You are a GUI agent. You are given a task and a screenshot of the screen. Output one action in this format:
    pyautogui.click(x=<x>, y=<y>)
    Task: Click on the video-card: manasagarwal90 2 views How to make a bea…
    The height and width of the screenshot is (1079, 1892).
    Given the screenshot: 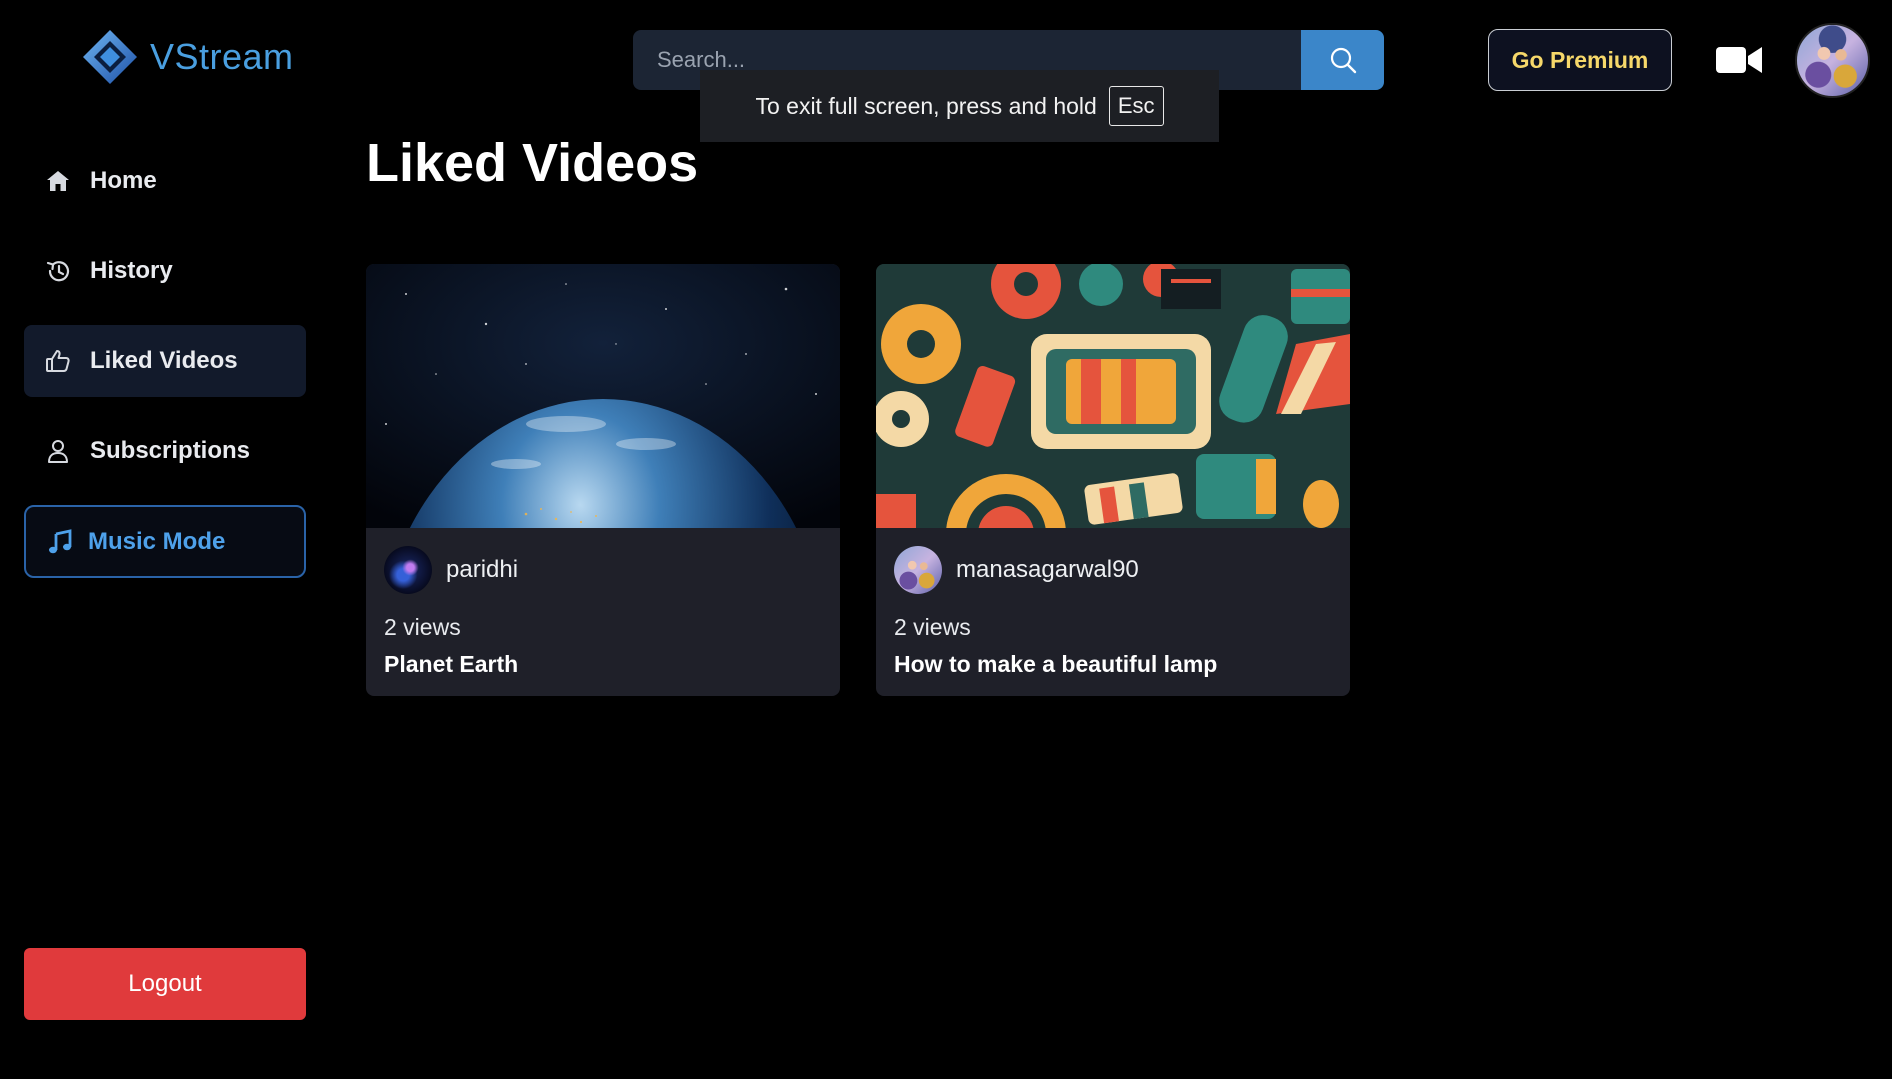 What is the action you would take?
    pyautogui.click(x=1113, y=480)
    